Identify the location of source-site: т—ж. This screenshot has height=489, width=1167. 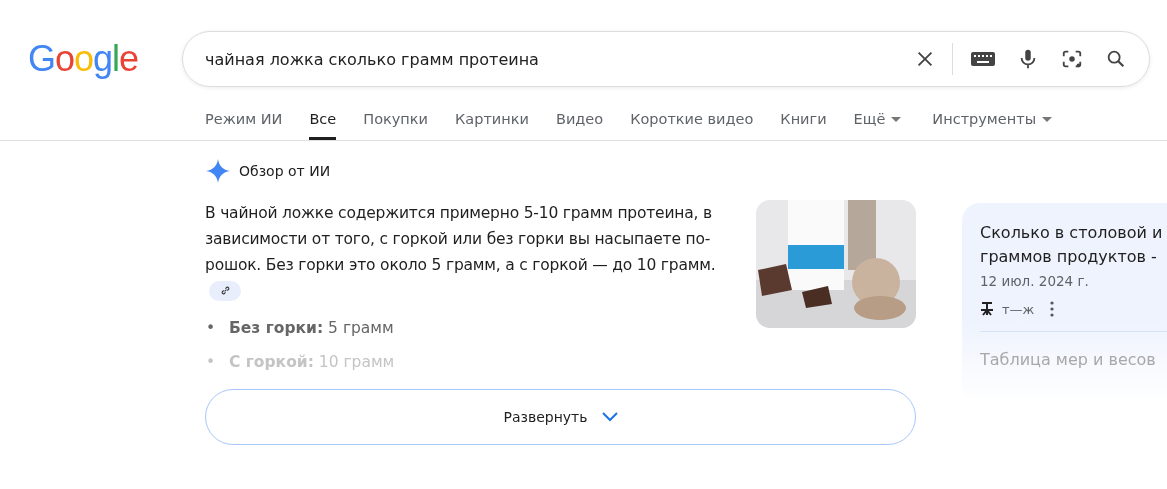
(1018, 309).